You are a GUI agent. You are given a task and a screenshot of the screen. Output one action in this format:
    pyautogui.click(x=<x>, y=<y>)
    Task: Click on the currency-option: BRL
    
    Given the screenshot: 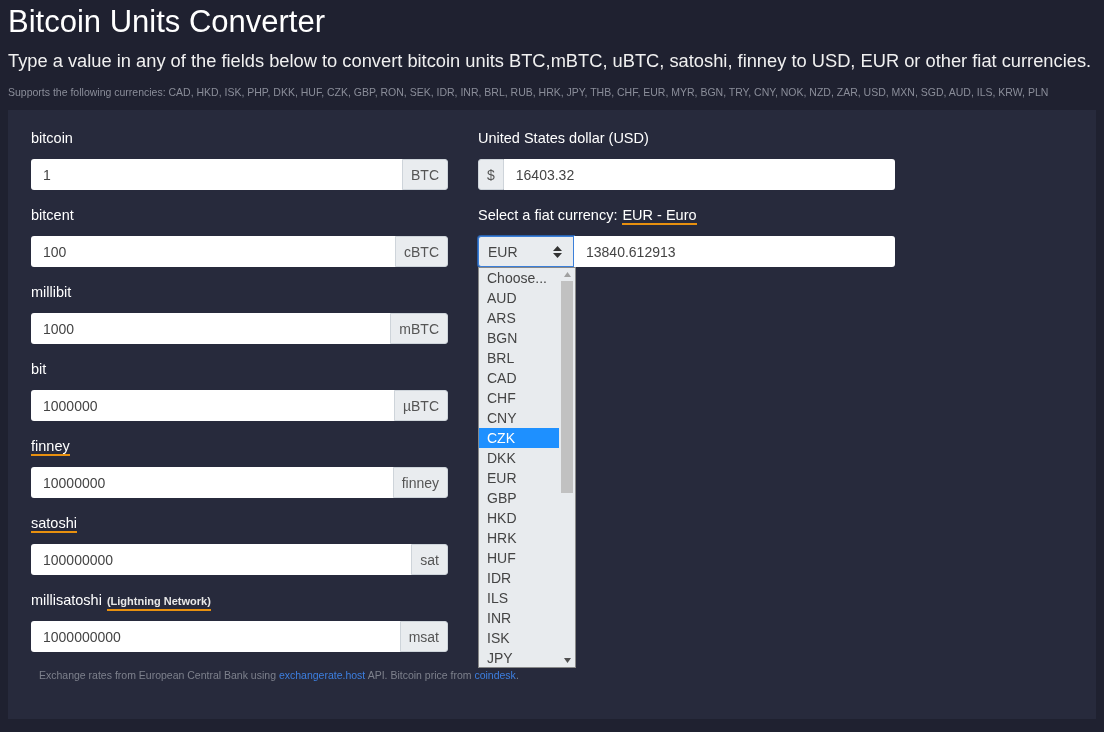 What is the action you would take?
    pyautogui.click(x=519, y=358)
    